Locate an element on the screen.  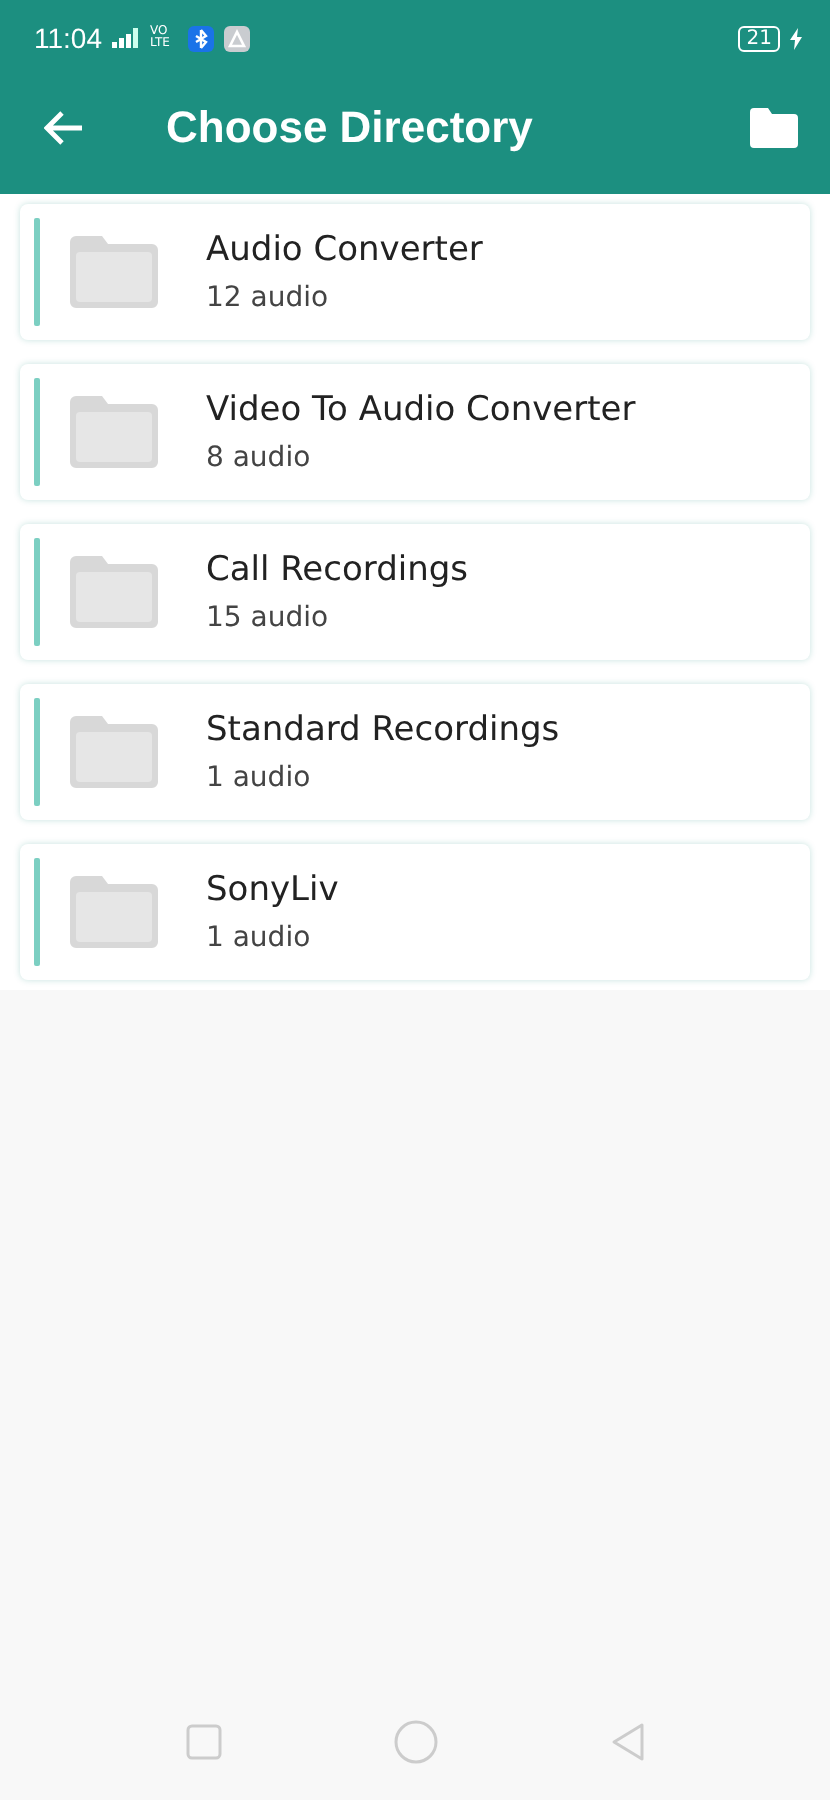
app-icon is located at coordinates (237, 38).